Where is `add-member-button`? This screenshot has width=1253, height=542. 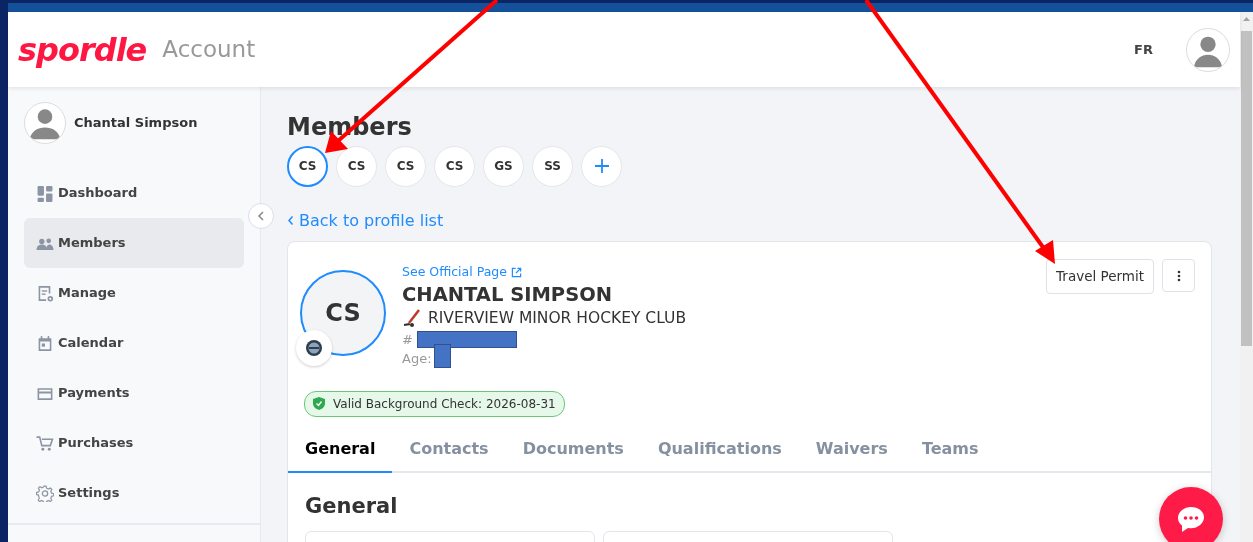
add-member-button is located at coordinates (601, 166).